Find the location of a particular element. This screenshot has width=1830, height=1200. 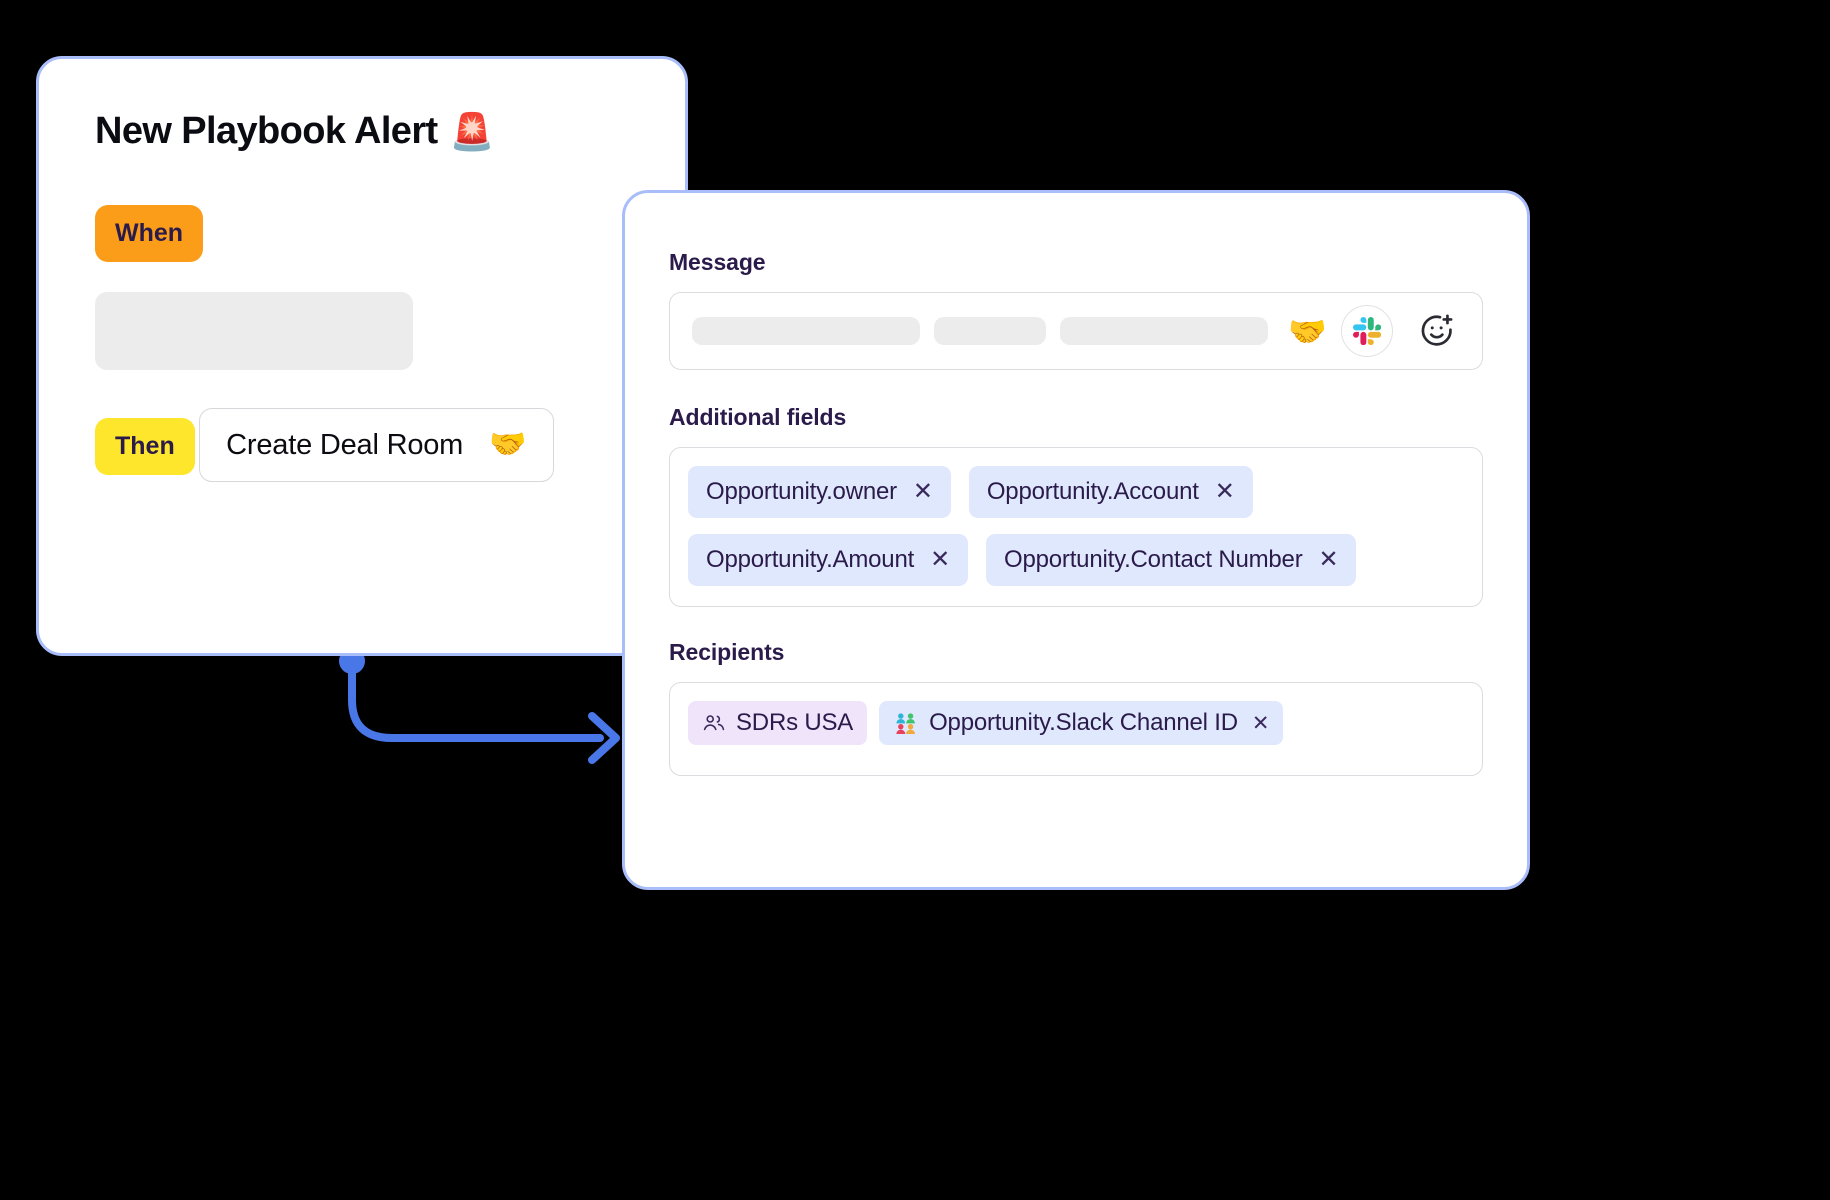

field-tag-label: Opportunity.Account is located at coordinates (1092, 491).